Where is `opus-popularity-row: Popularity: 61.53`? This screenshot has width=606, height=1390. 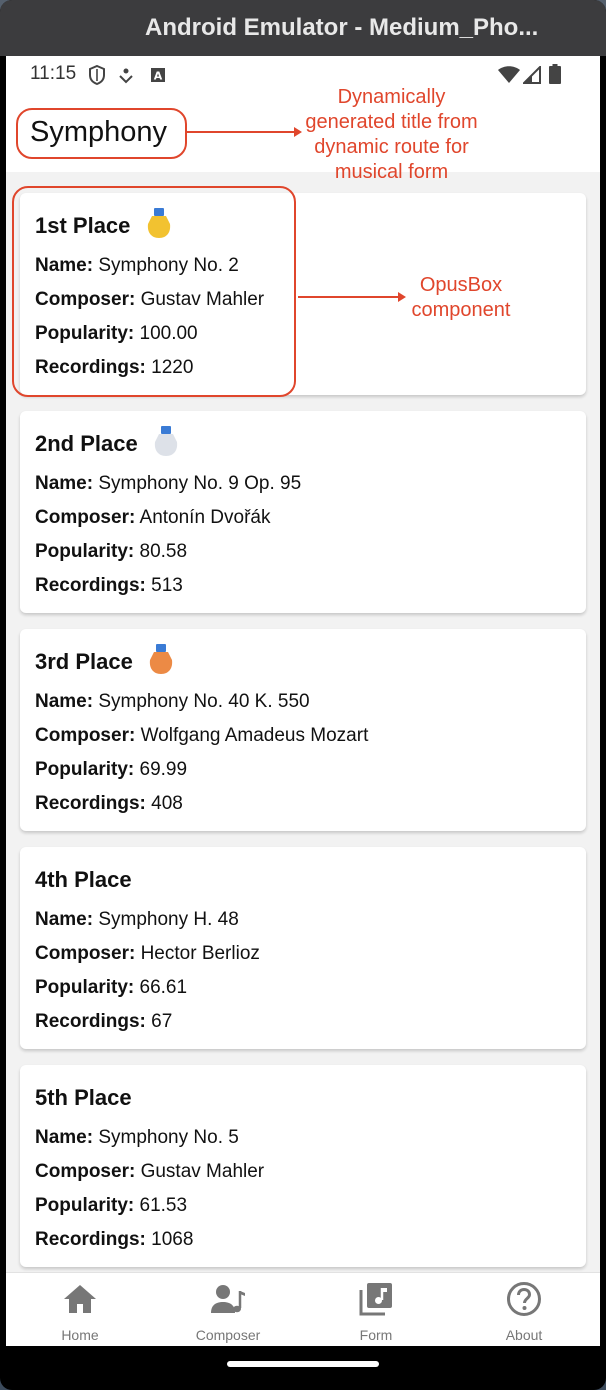
opus-popularity-row: Popularity: 61.53 is located at coordinates (111, 1206).